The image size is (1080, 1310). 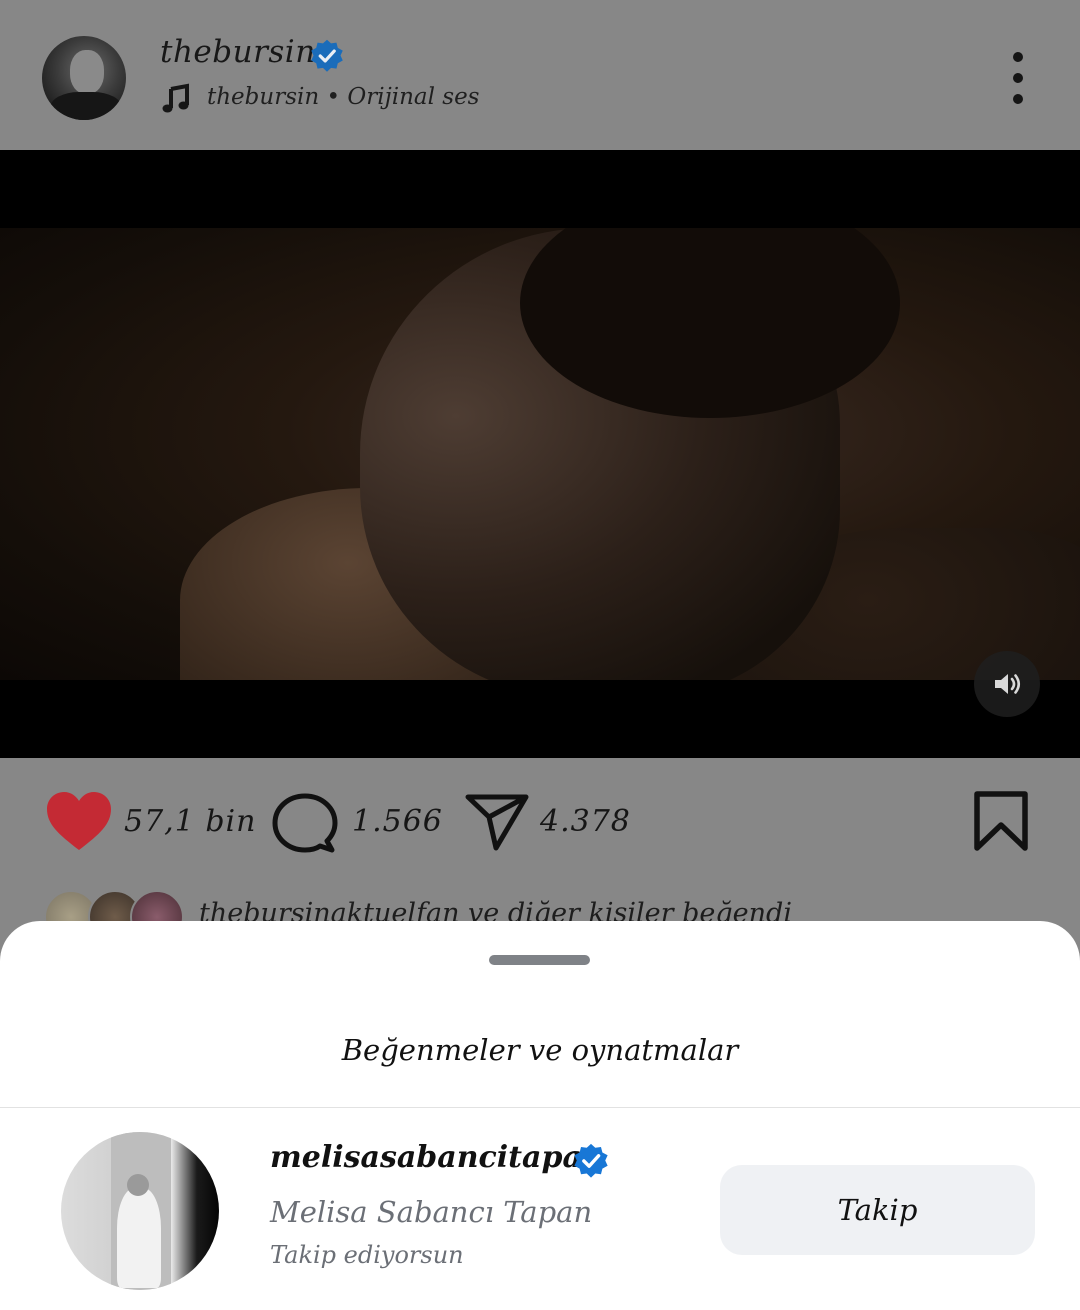 I want to click on comment-count: 1.566, so click(x=397, y=821).